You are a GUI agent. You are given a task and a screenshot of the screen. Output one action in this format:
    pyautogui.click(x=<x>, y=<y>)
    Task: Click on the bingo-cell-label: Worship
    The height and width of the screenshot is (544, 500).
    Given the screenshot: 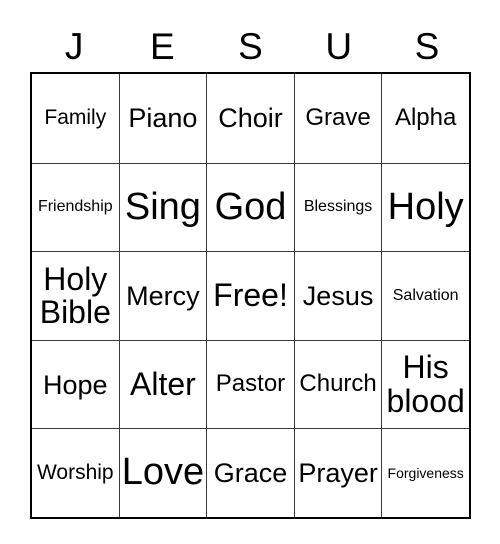 What is the action you would take?
    pyautogui.click(x=75, y=473)
    